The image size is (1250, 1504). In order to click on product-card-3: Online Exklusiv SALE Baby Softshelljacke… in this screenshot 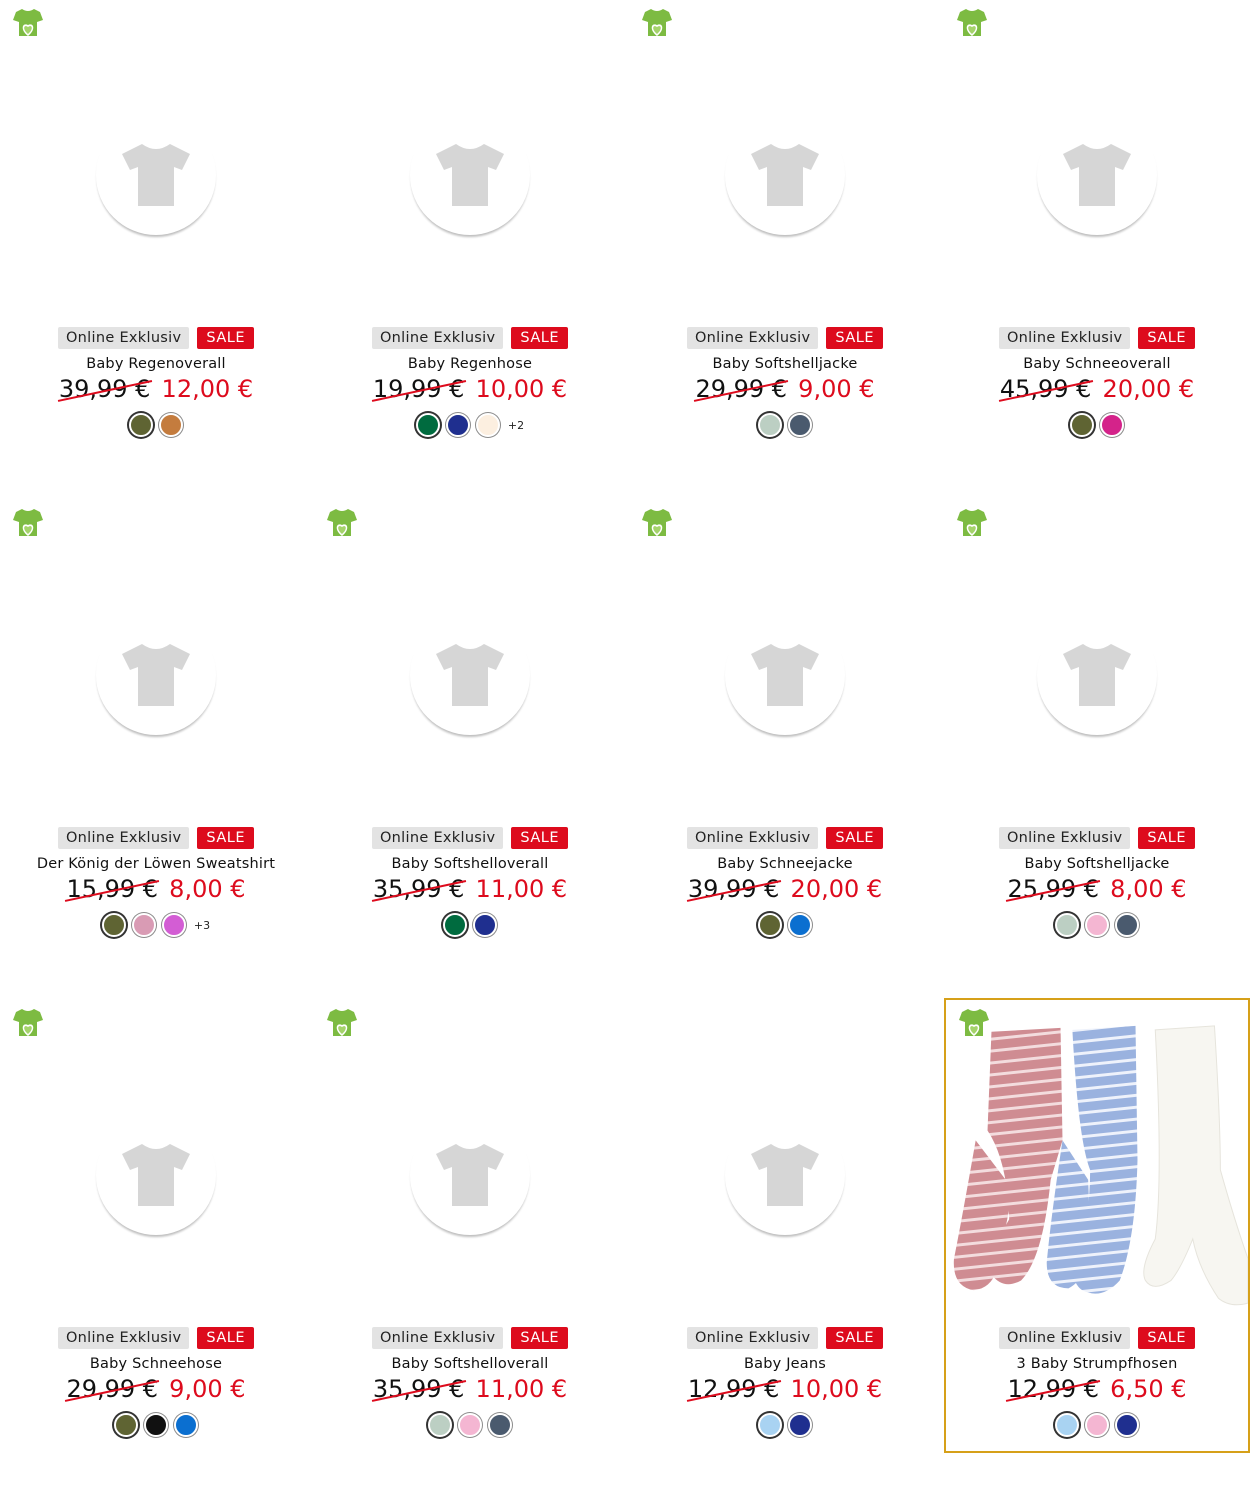, I will do `click(785, 250)`.